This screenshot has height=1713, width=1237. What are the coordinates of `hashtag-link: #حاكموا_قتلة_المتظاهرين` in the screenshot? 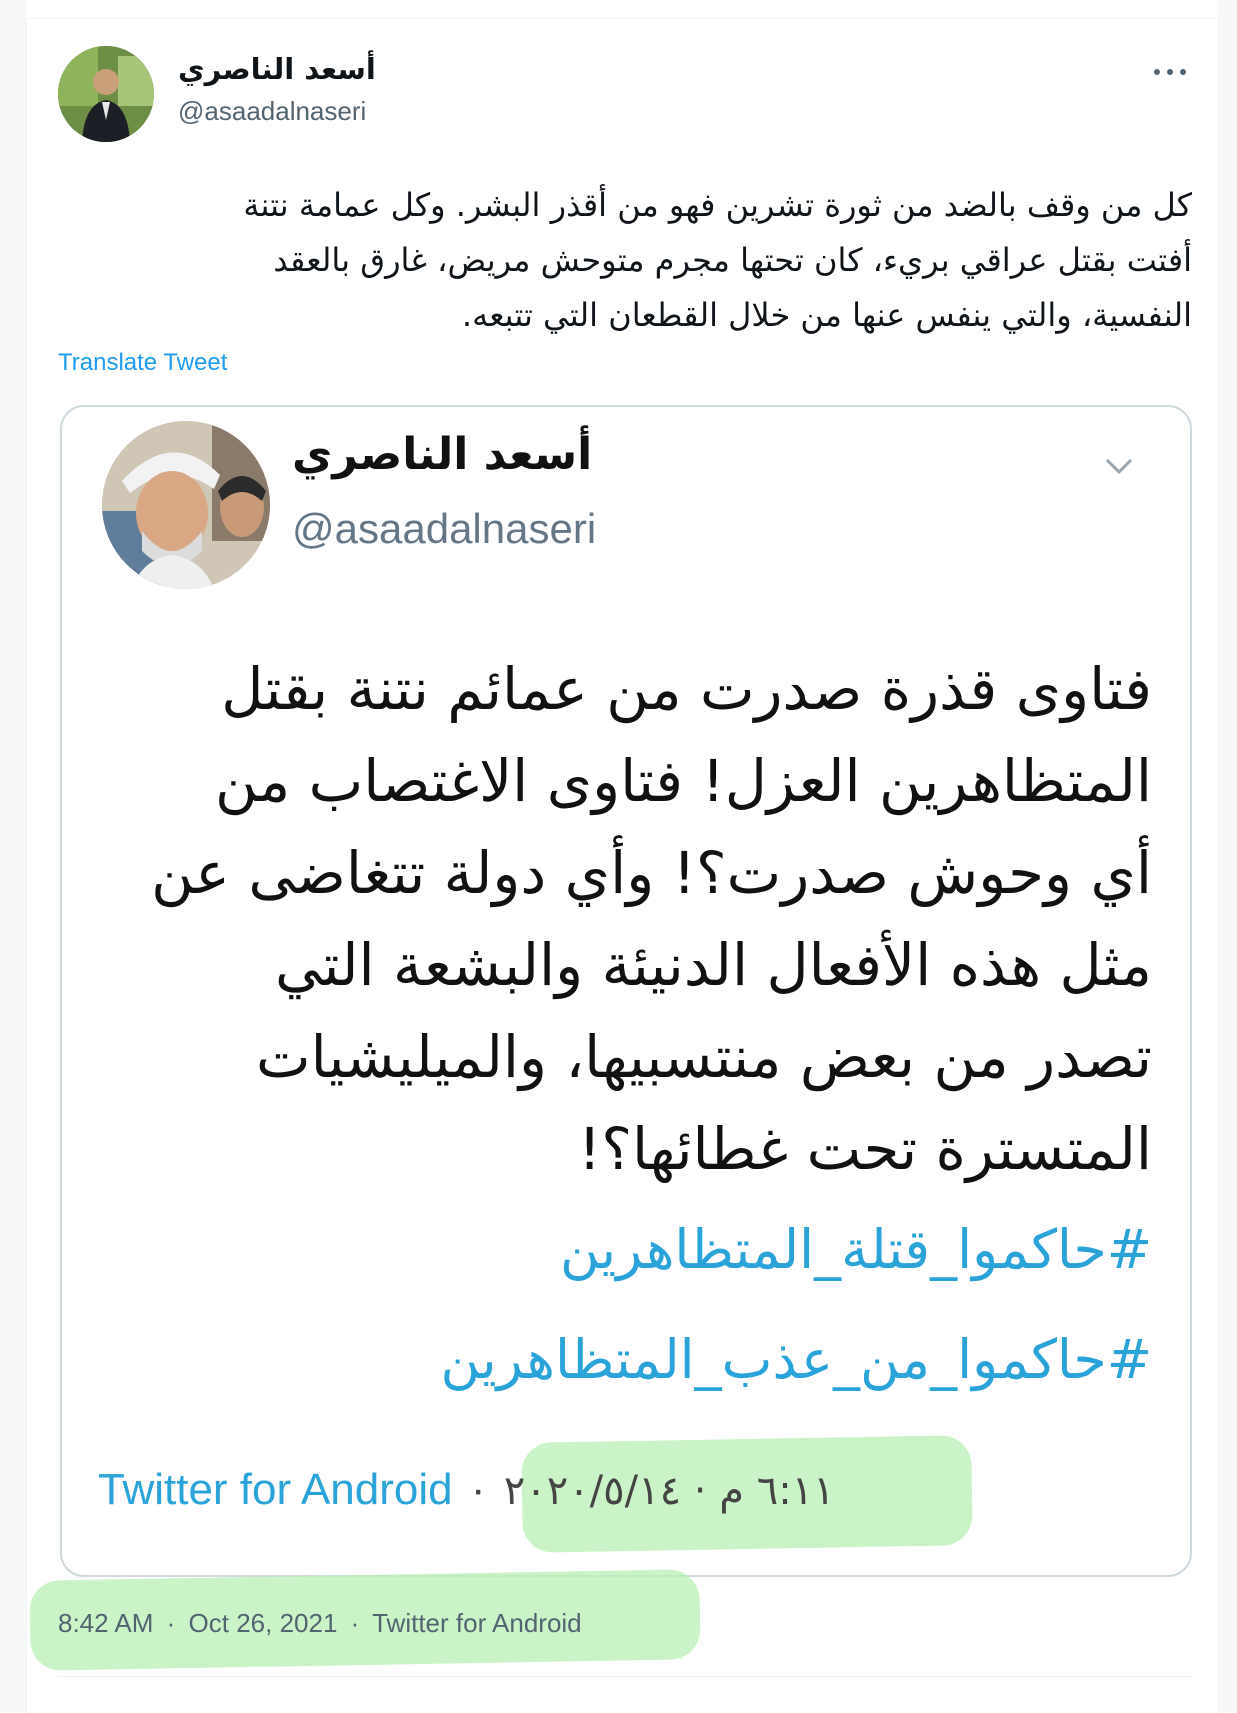 It's located at (622, 1250).